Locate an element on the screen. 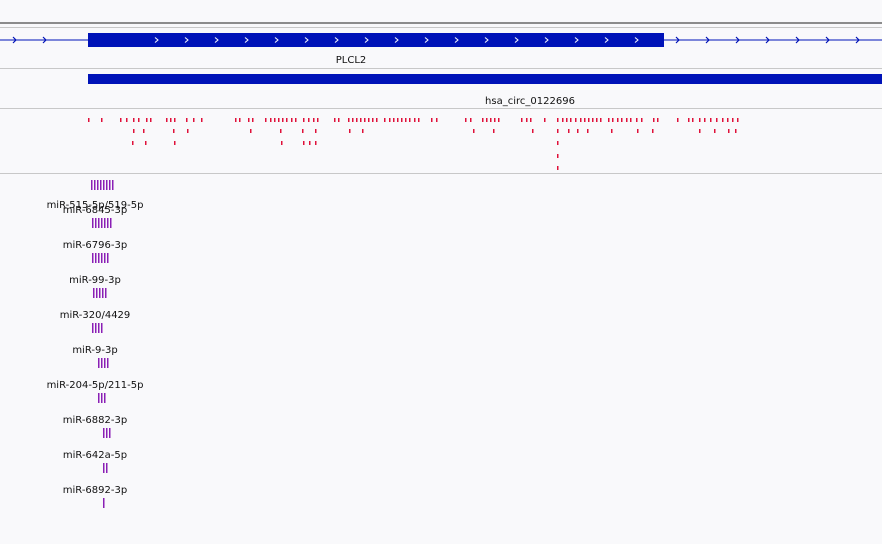 The image size is (882, 544). mirna-entry: miR-9-3p is located at coordinates (100, 362).